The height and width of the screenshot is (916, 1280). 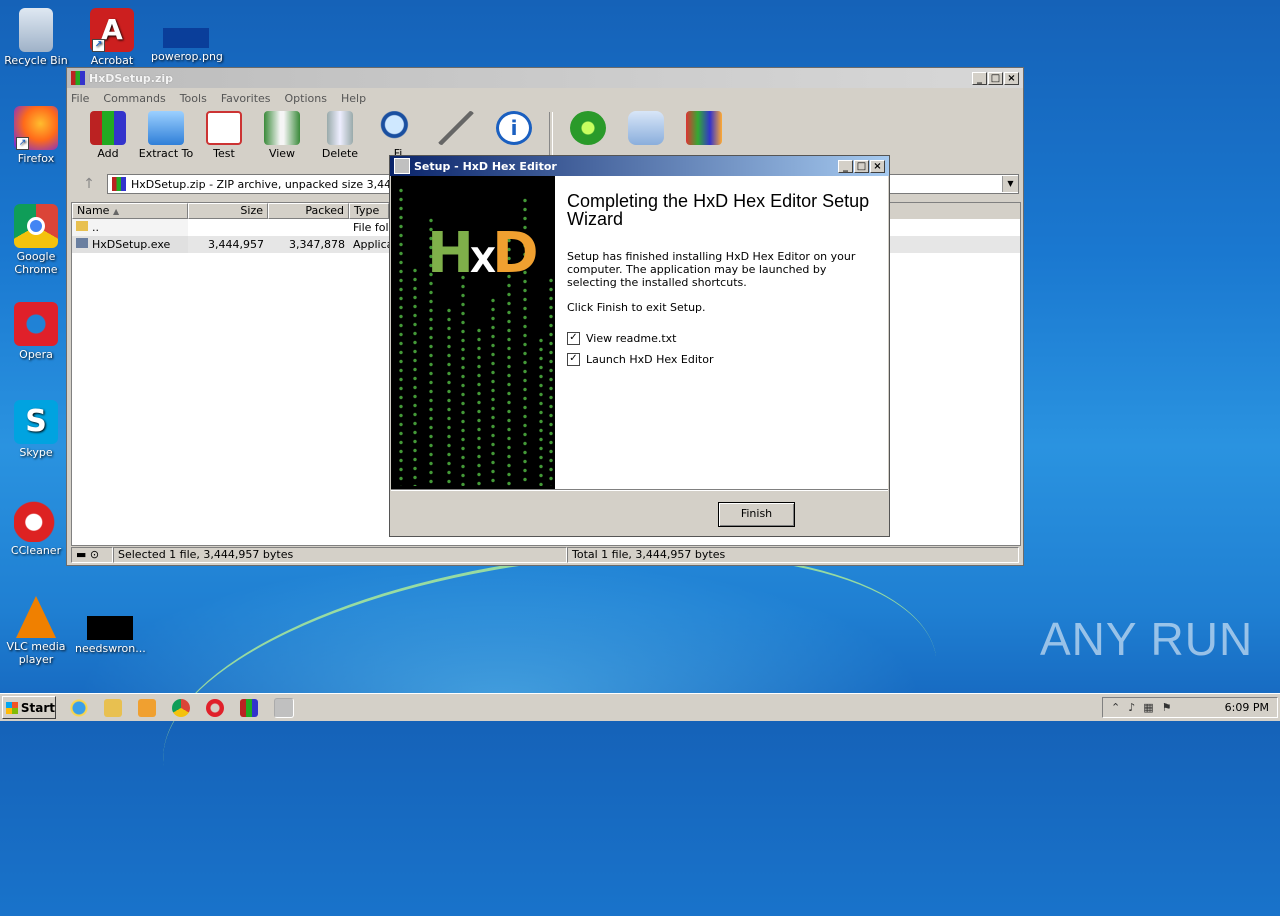 I want to click on find-button: Fi, so click(x=398, y=134).